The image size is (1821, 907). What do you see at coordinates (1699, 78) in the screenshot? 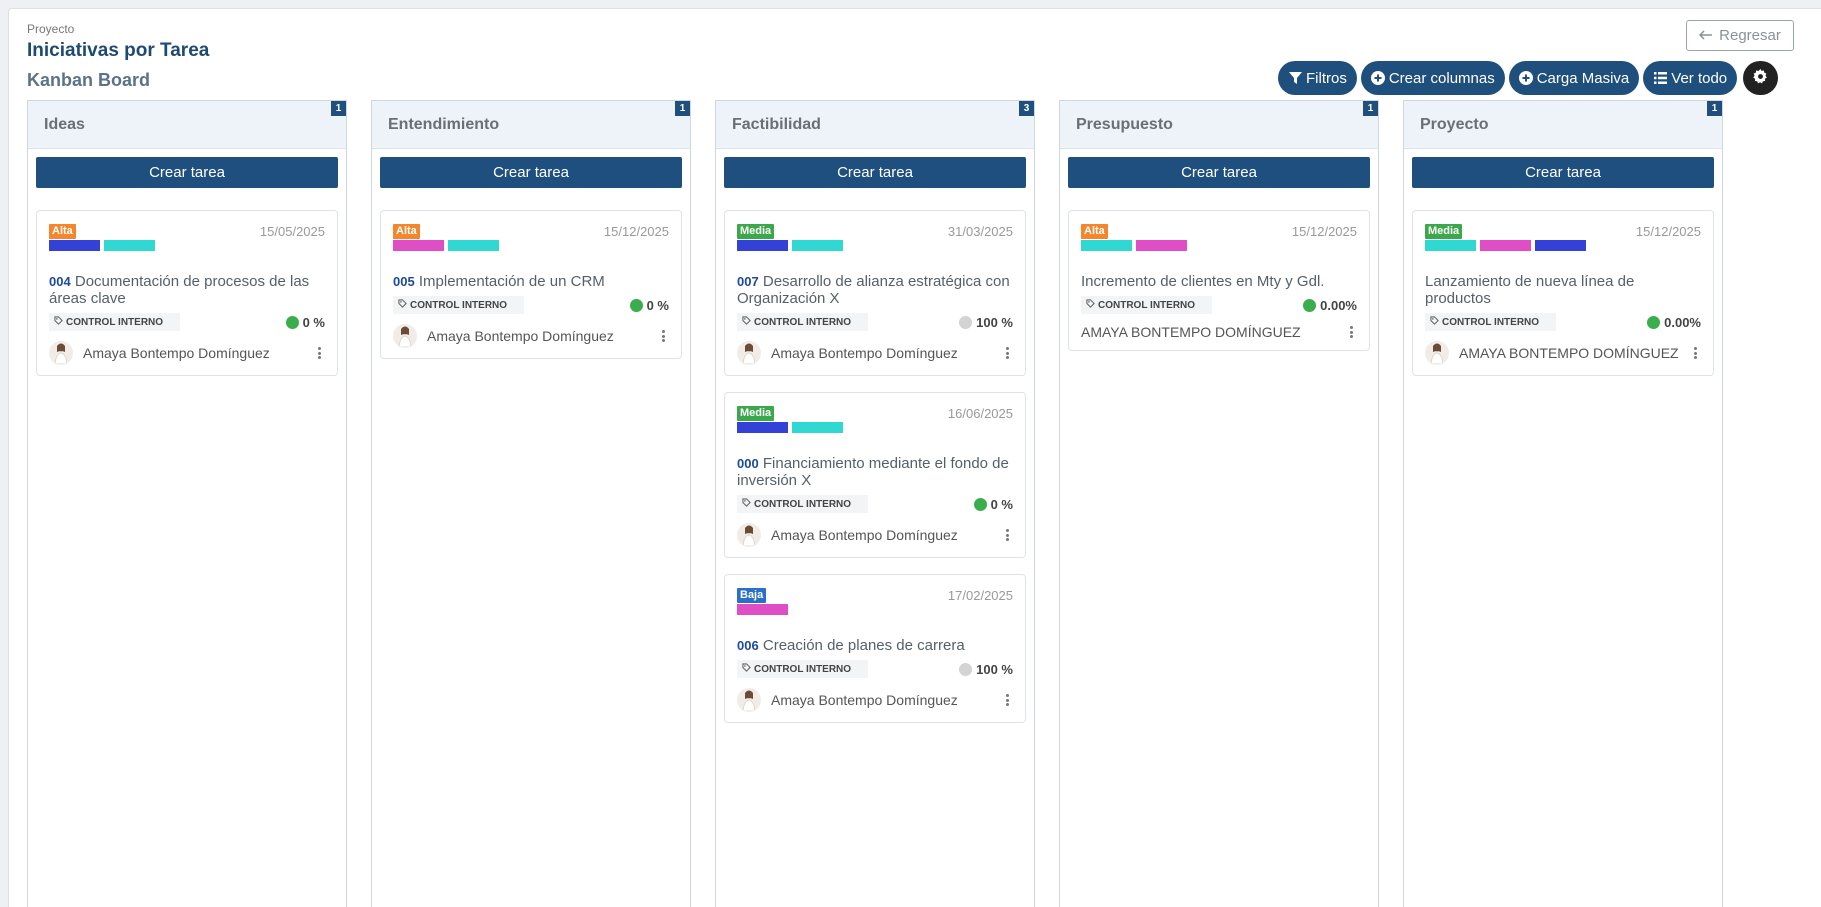
I see `view-all-label: Ver todo` at bounding box center [1699, 78].